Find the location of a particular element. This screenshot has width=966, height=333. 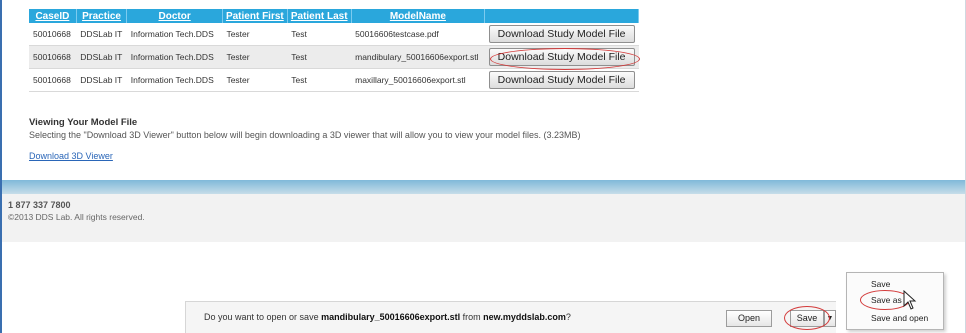

cell-model-name: mandibulary_50016606export.stl is located at coordinates (418, 57).